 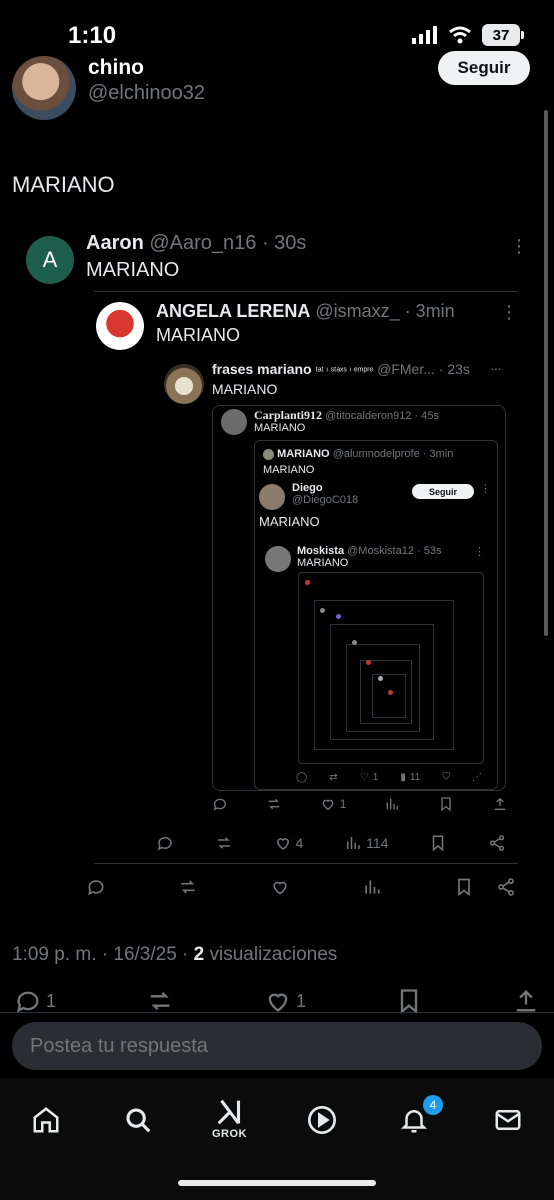 I want to click on signal-icon, so click(x=424, y=35).